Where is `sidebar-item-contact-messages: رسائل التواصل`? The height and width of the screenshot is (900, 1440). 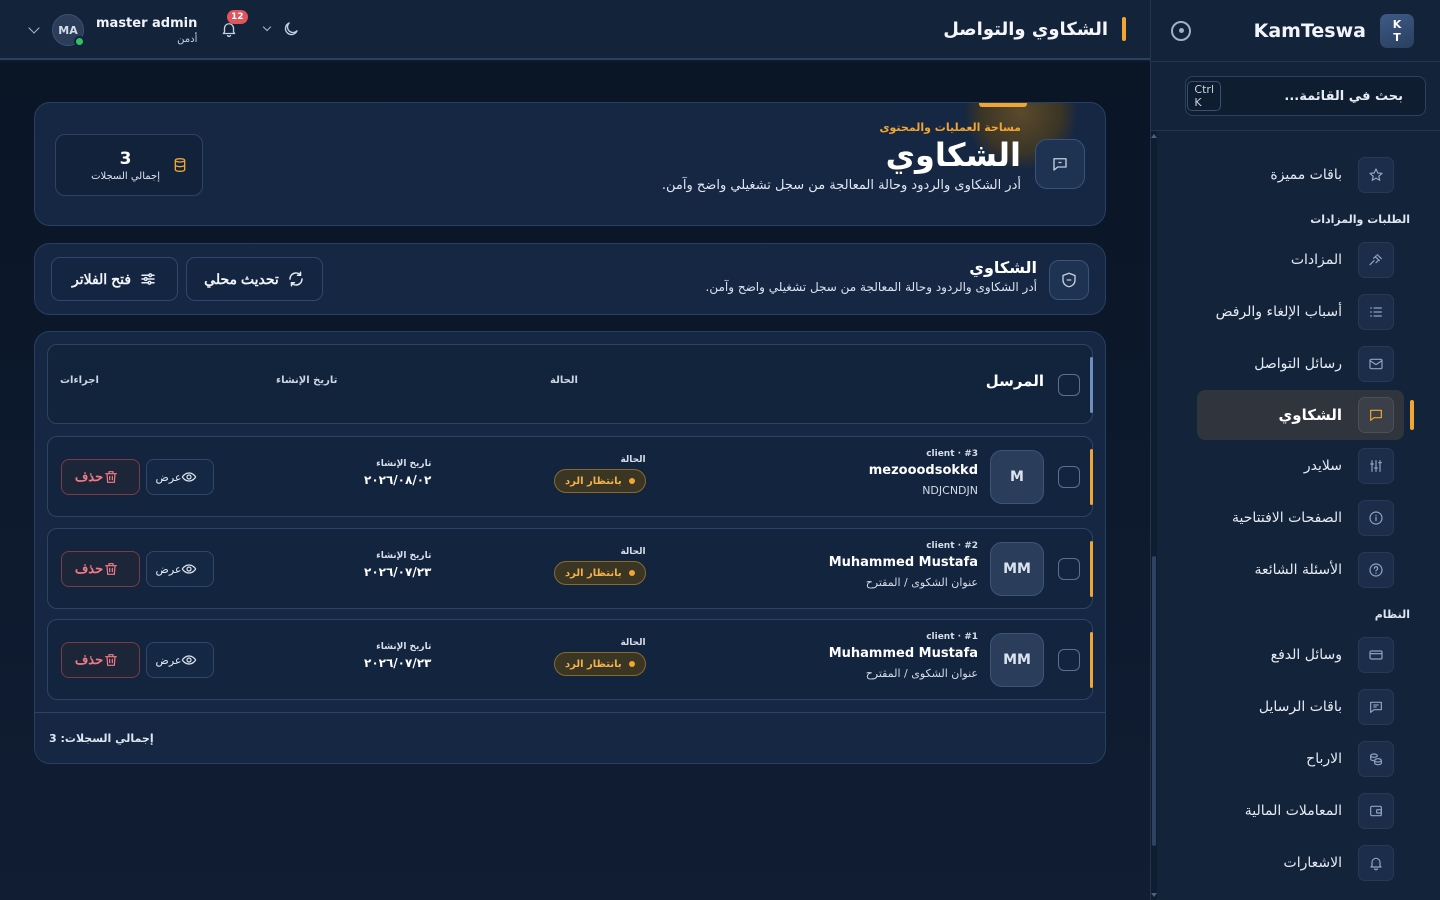 sidebar-item-contact-messages: رسائل التواصل is located at coordinates (1295, 364).